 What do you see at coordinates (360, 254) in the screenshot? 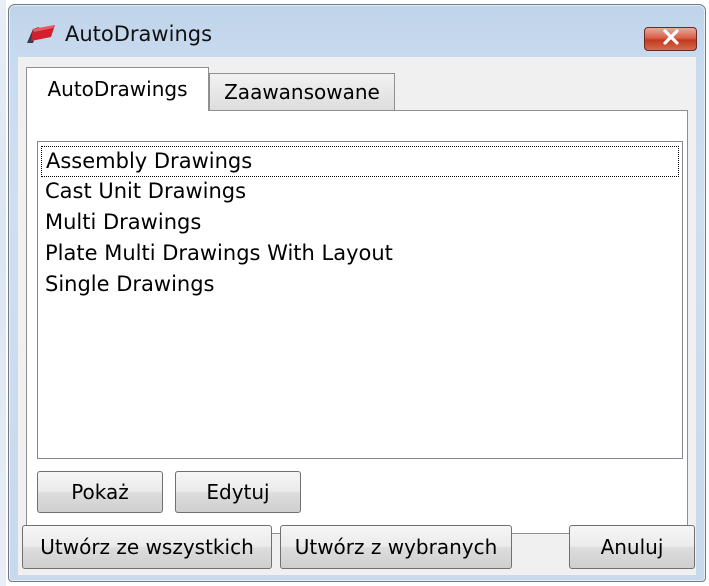
I see `list-item: Plate Multi Drawings With Layout` at bounding box center [360, 254].